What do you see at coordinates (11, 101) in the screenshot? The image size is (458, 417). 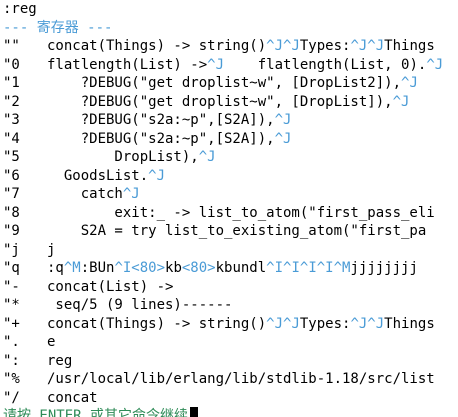 I see `register-name: "2` at bounding box center [11, 101].